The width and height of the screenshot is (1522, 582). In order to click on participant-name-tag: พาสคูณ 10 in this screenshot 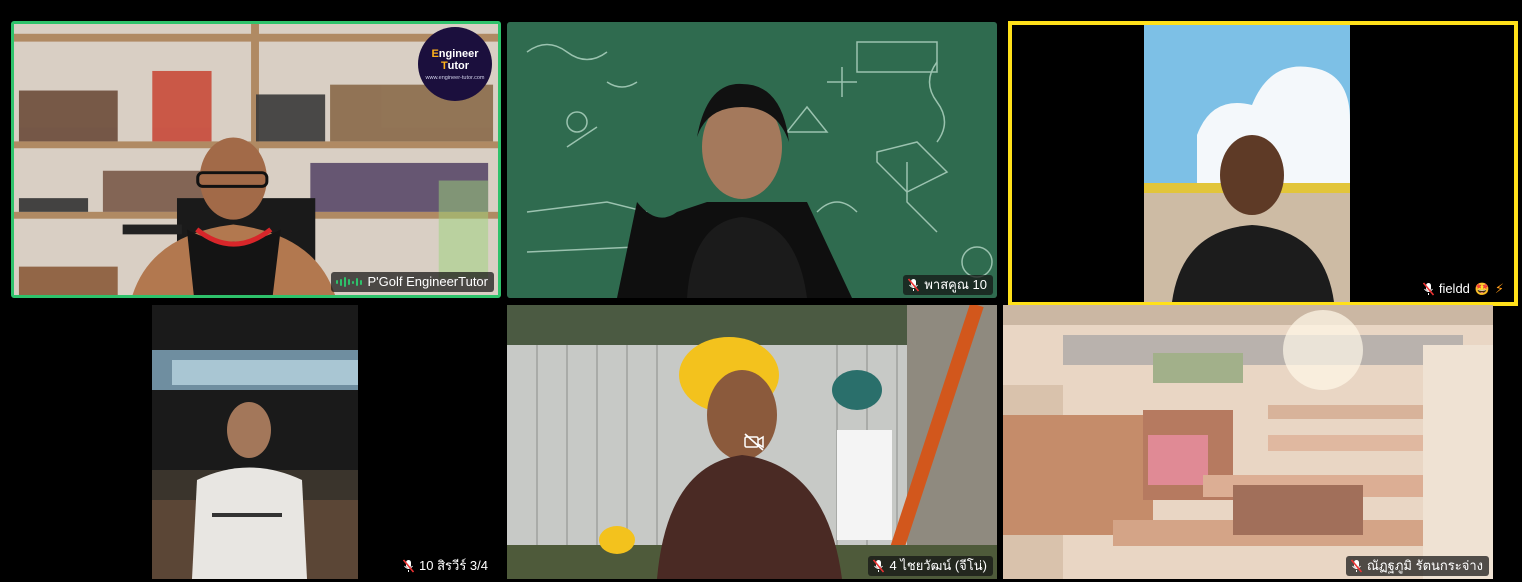, I will do `click(948, 285)`.